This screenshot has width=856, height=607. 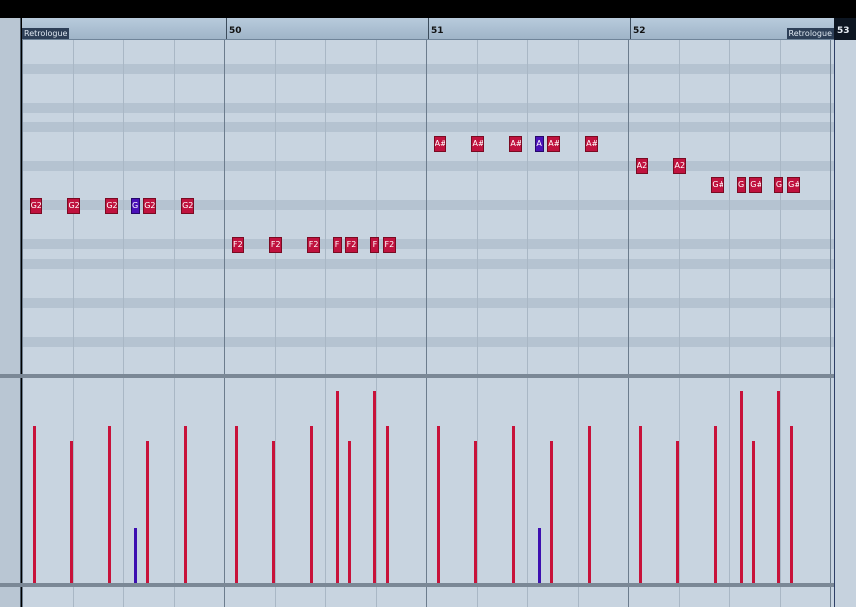 What do you see at coordinates (428, 597) in the screenshot?
I see `controller-lane` at bounding box center [428, 597].